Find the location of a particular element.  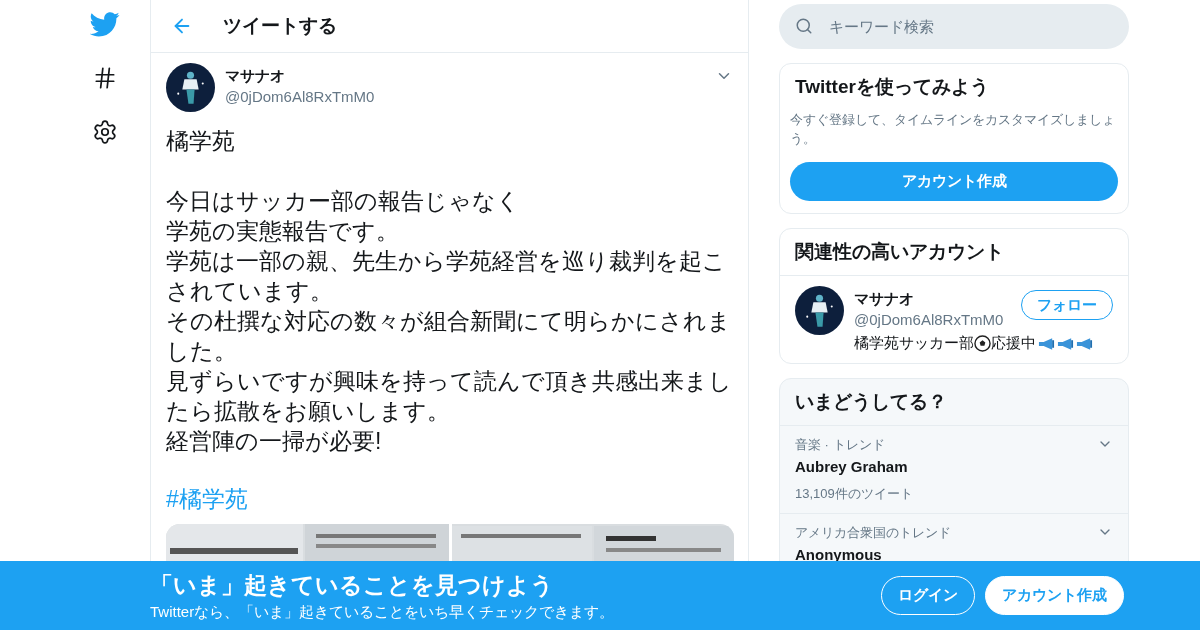

user-bio: 橘学苑サッカー部 is located at coordinates (914, 343).